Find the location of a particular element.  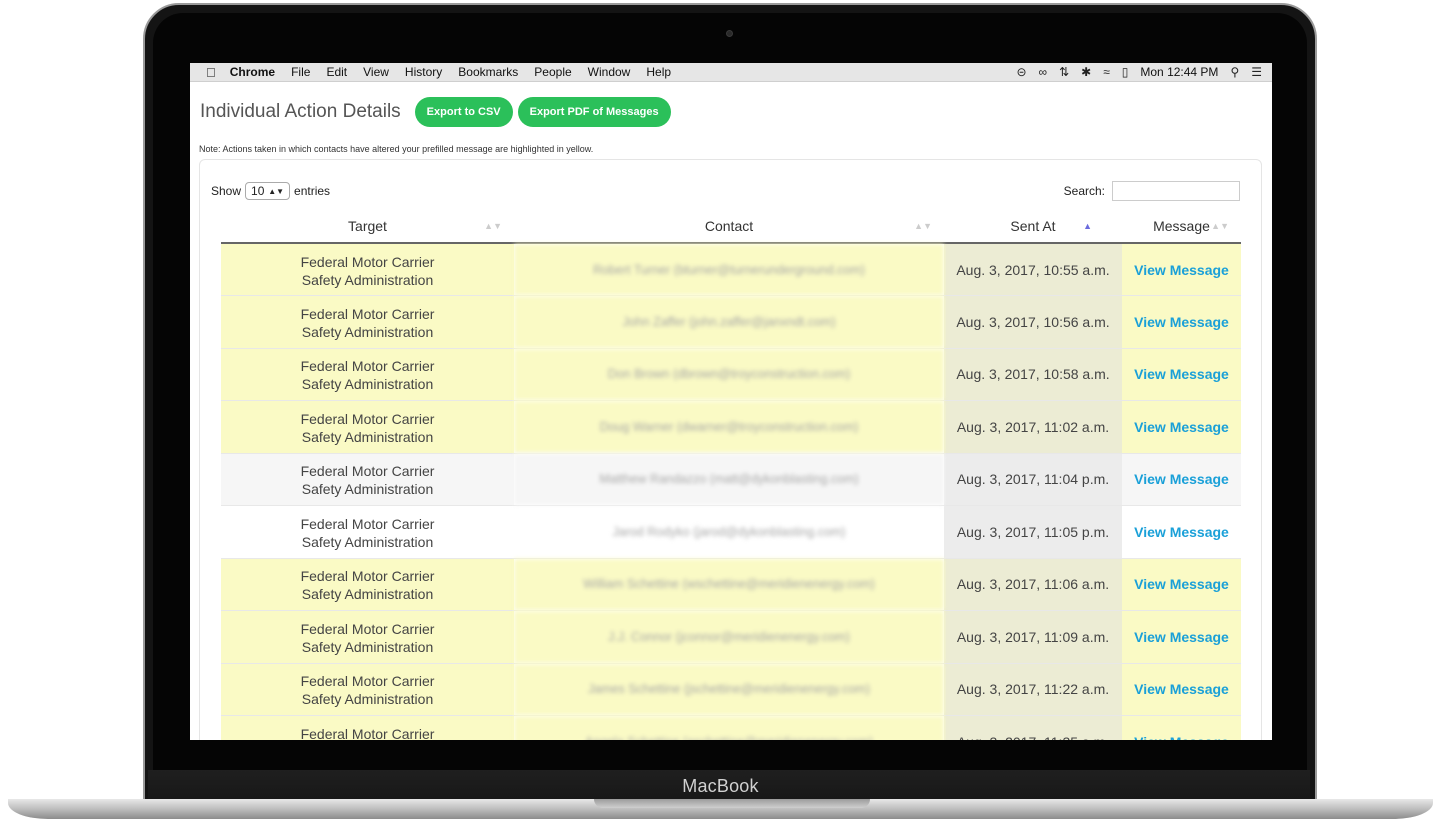

column-header-contact: Contact ▲▼ is located at coordinates (729, 226).